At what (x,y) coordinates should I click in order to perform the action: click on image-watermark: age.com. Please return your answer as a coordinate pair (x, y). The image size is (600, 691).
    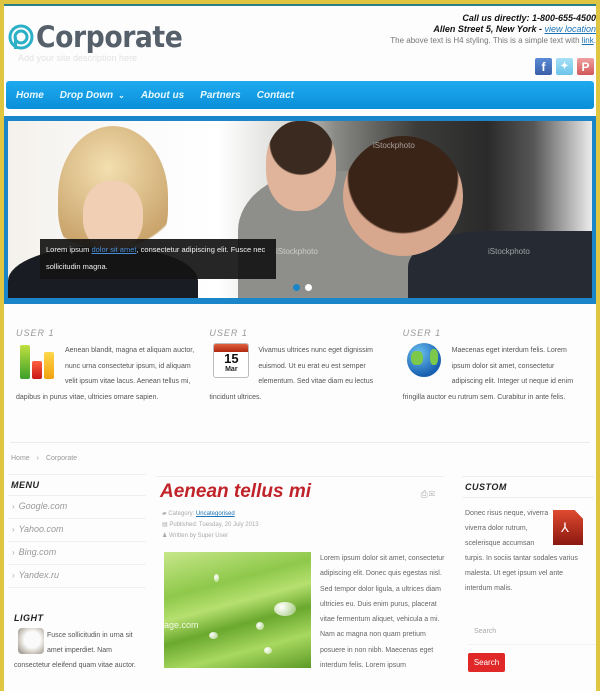
    Looking at the image, I should click on (181, 625).